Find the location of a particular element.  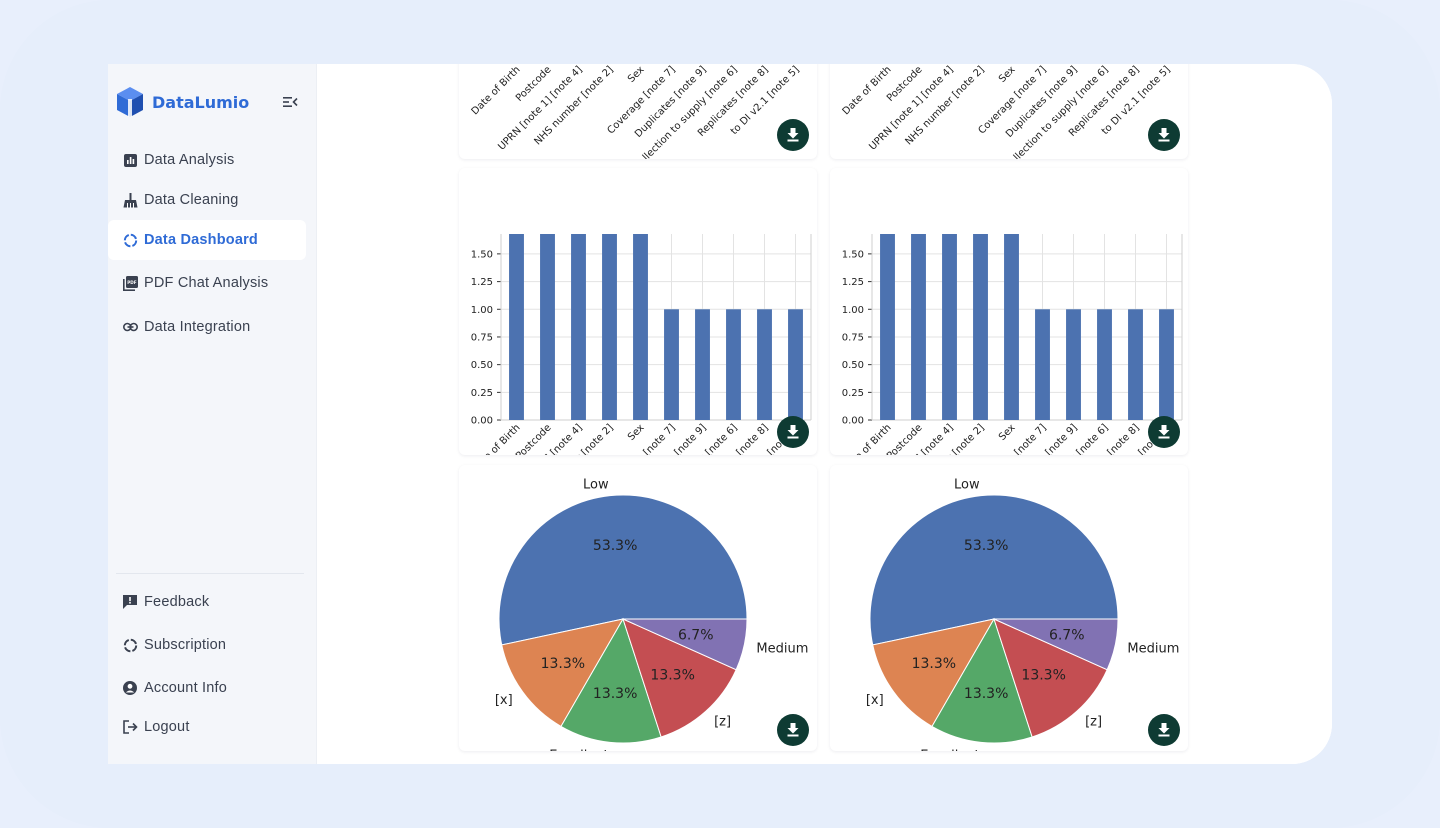

sidebar-item-subscription: Subscription is located at coordinates (207, 645).